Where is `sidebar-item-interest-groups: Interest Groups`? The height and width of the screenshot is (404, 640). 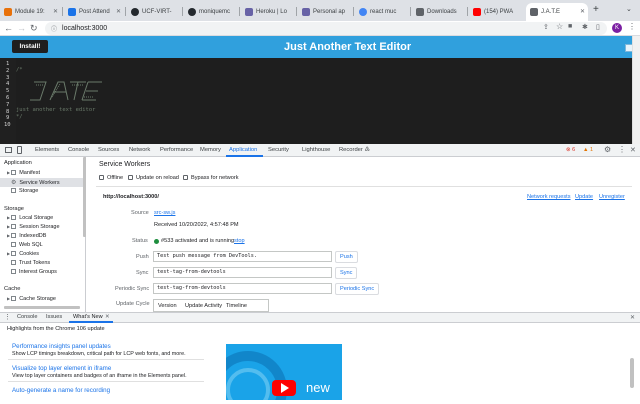 sidebar-item-interest-groups: Interest Groups is located at coordinates (34, 272).